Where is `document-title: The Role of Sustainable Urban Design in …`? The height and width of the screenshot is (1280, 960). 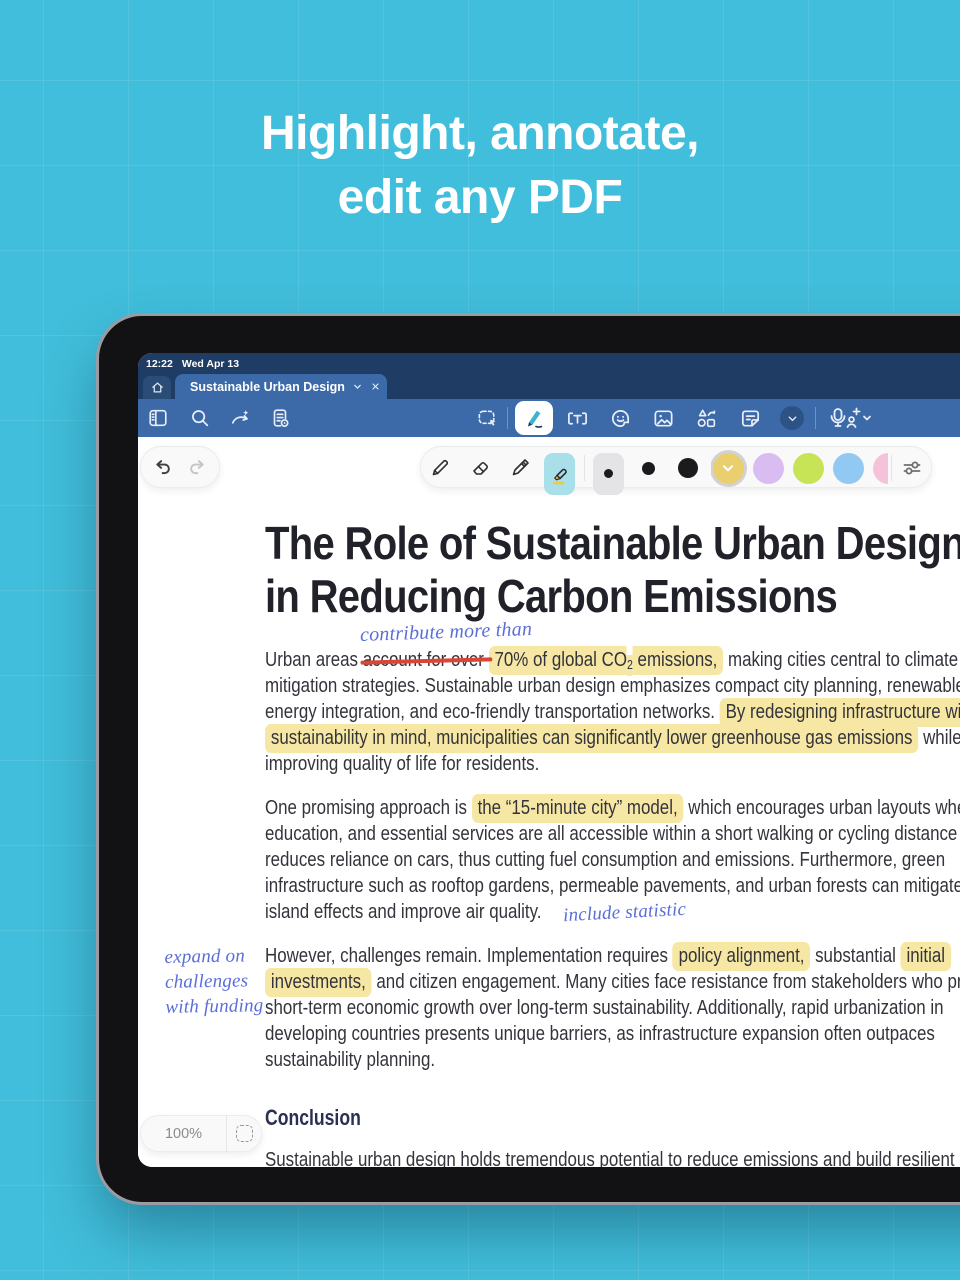
document-title: The Role of Sustainable Urban Design in … is located at coordinates (612, 569).